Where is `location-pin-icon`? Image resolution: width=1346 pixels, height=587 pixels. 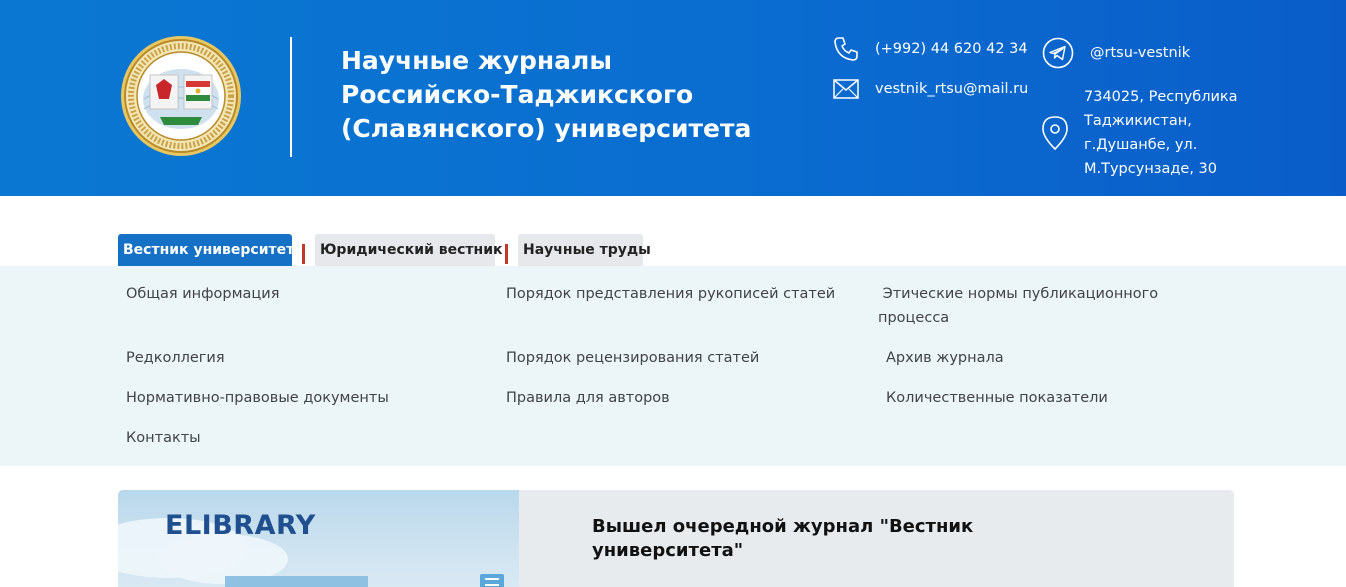
location-pin-icon is located at coordinates (1055, 133).